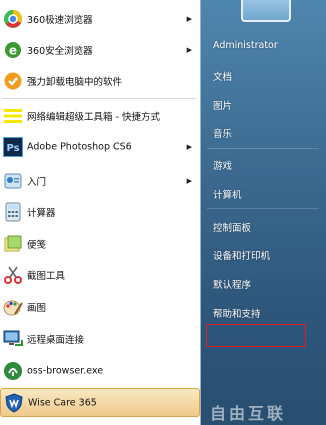 This screenshot has height=425, width=326. I want to click on program-item-wise-care: Wise Care 365, so click(100, 402).